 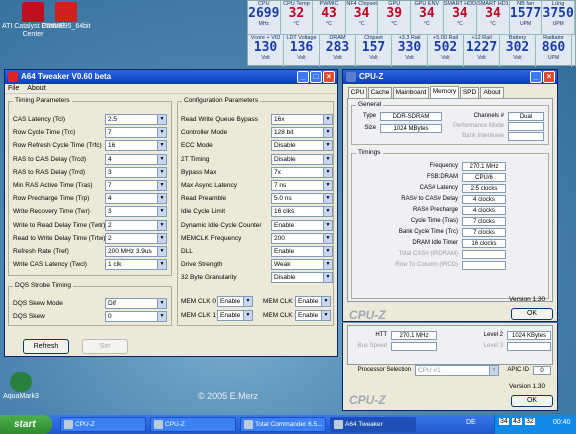 What do you see at coordinates (484, 265) in the screenshot?
I see `row-to-column-value` at bounding box center [484, 265].